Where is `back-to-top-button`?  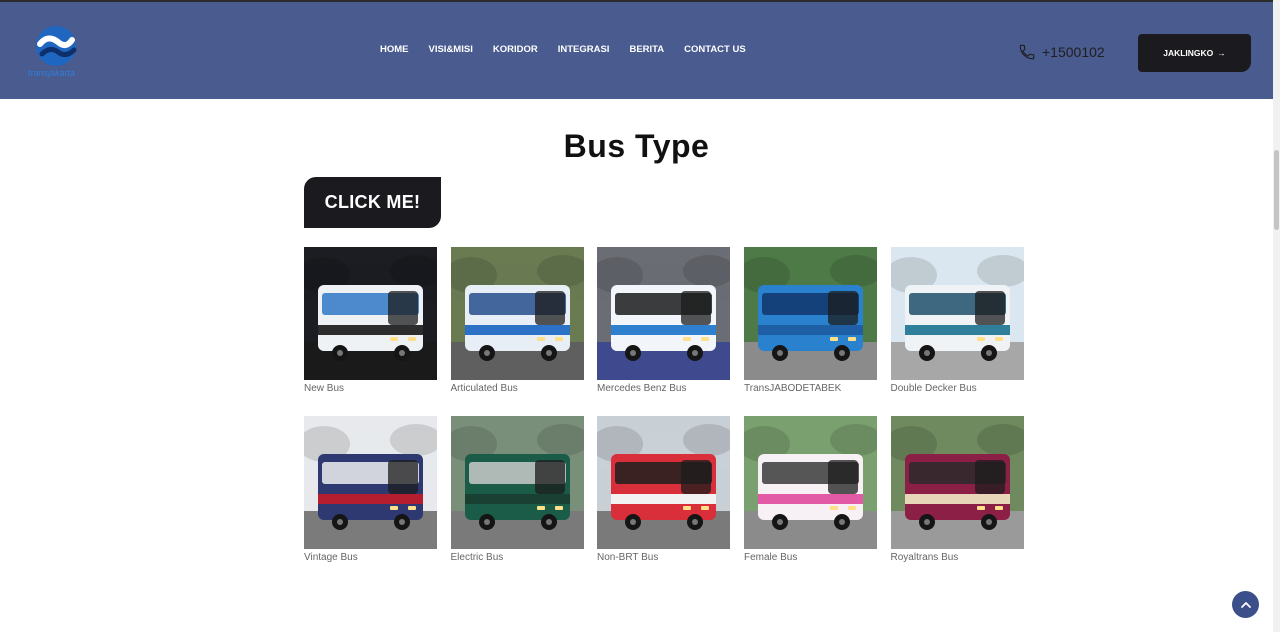
back-to-top-button is located at coordinates (1245, 604).